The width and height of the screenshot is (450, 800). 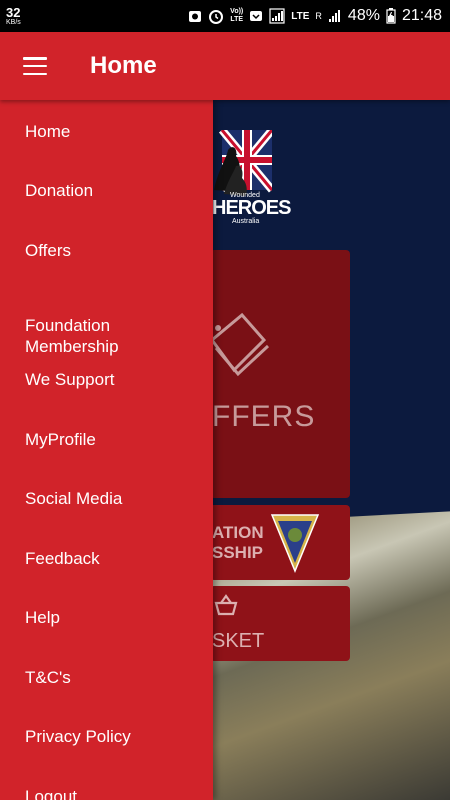 What do you see at coordinates (279, 374) in the screenshot?
I see `offers-tile: FFERS` at bounding box center [279, 374].